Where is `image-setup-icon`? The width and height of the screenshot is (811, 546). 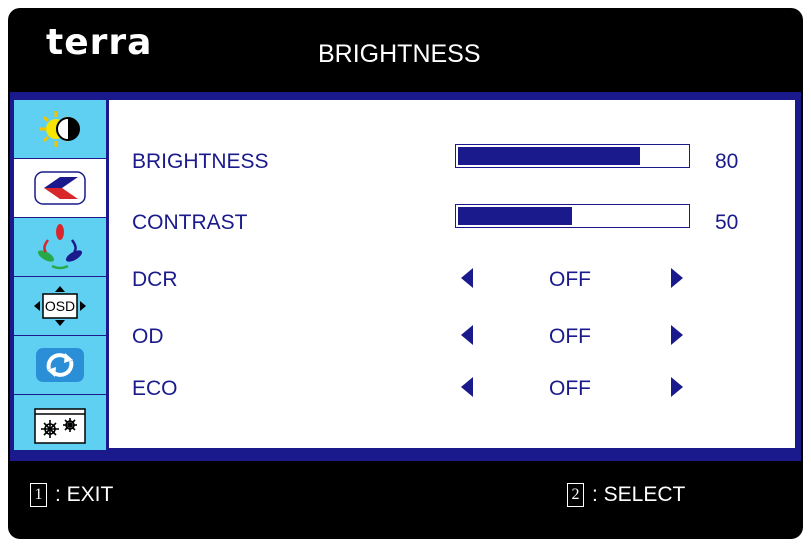
image-setup-icon is located at coordinates (60, 188).